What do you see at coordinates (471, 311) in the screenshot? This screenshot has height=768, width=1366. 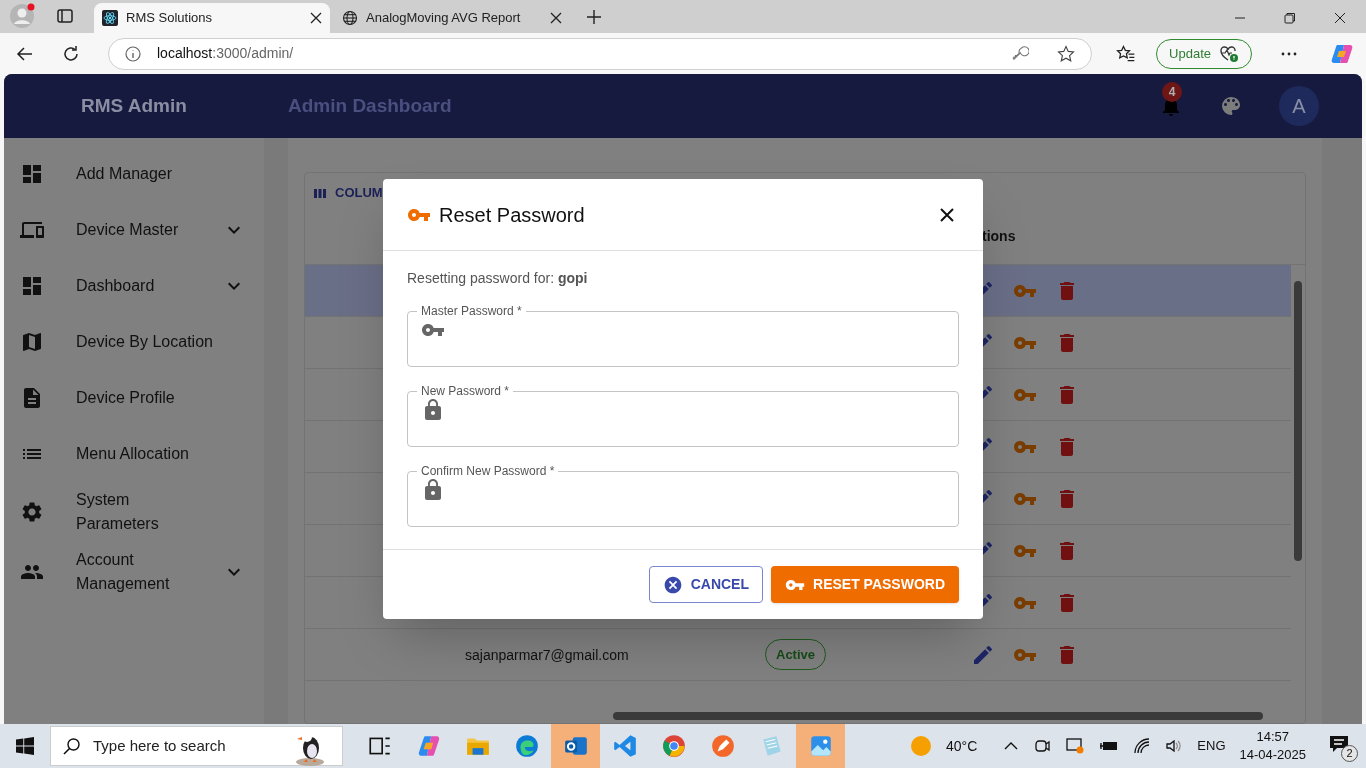 I see `field-label: Master Password *` at bounding box center [471, 311].